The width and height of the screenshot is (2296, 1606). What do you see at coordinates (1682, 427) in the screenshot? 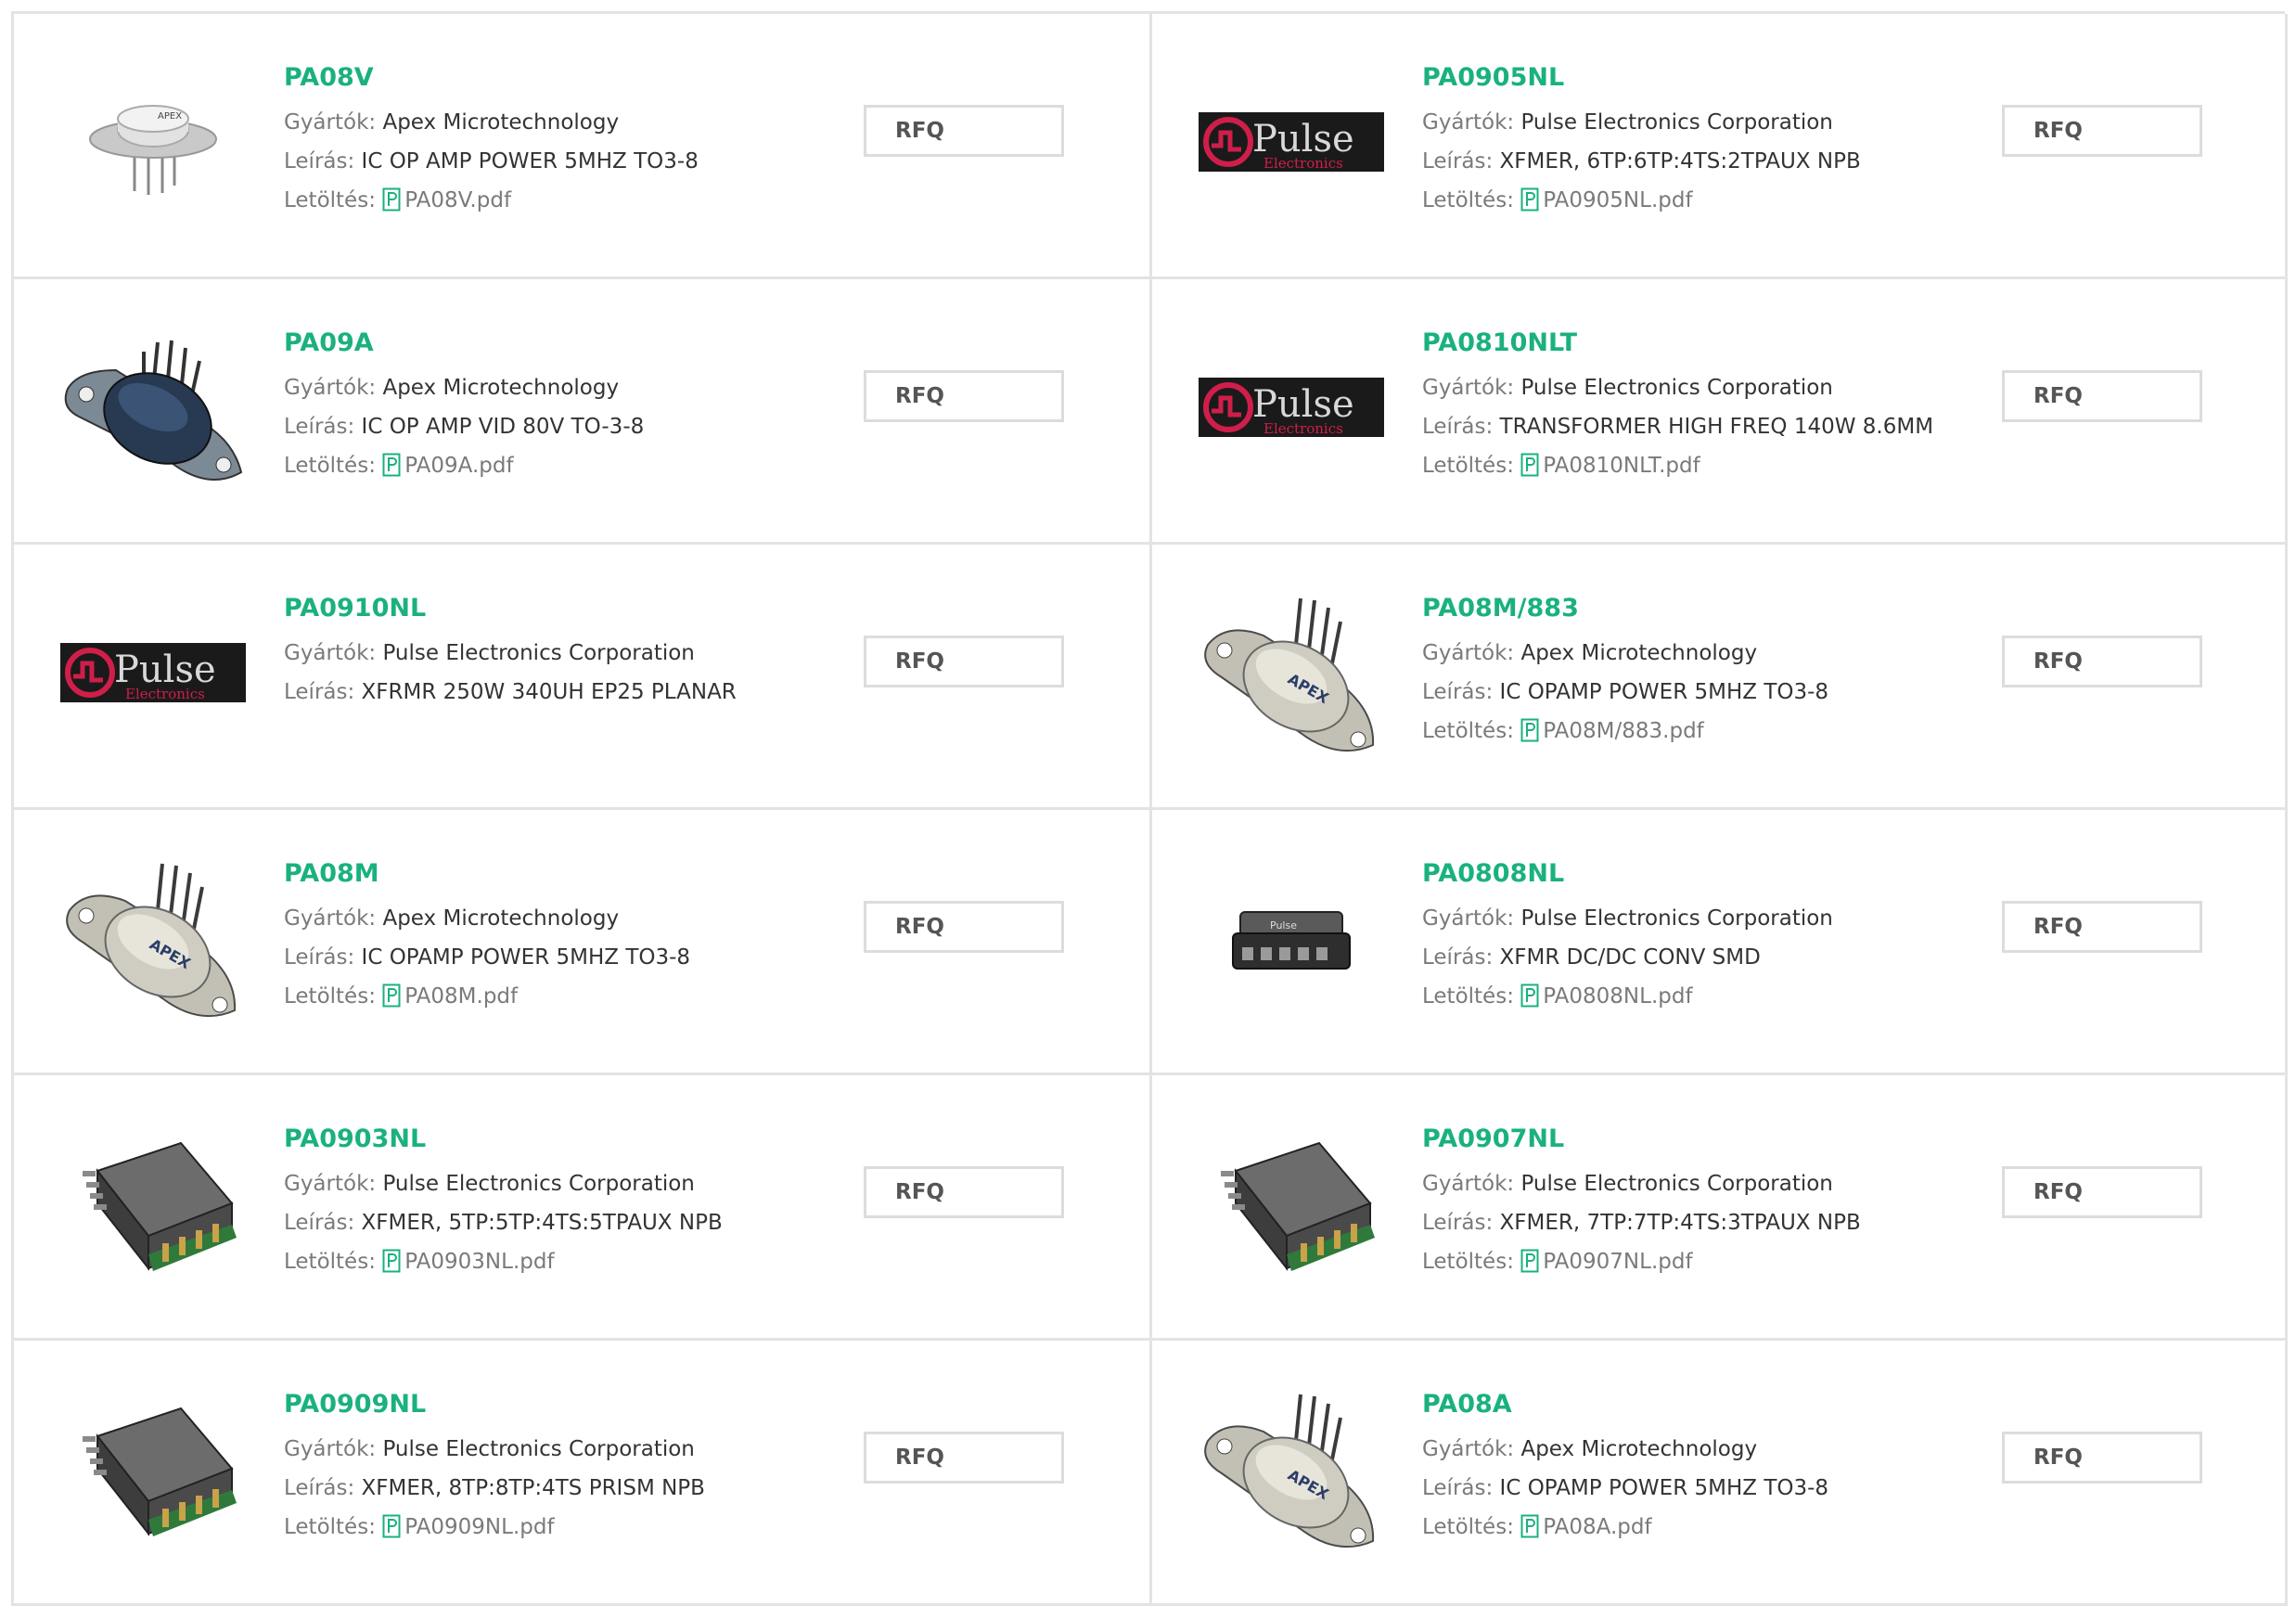
I see `description-row: Leírás: TRANSFORMER HIGH FREQ 140W 8.6MM` at bounding box center [1682, 427].